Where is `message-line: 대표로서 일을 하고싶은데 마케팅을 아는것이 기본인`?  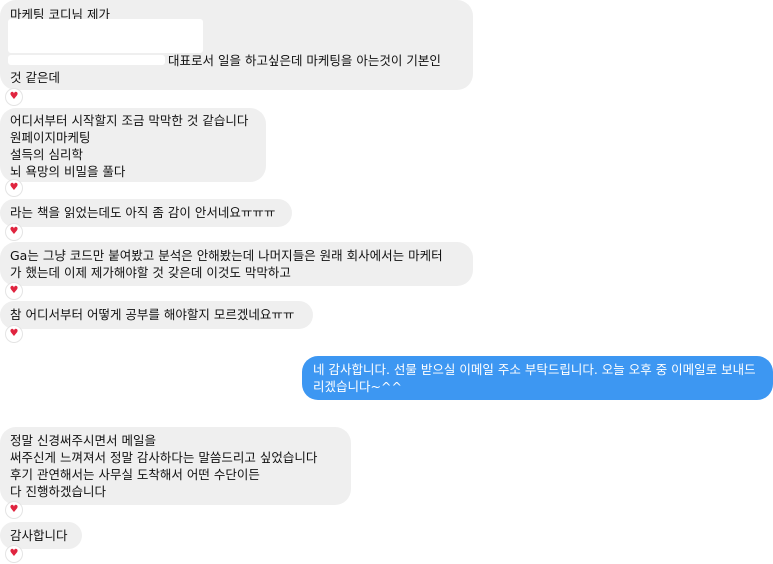 message-line: 대표로서 일을 하고싶은데 마케팅을 아는것이 기본인 is located at coordinates (304, 60).